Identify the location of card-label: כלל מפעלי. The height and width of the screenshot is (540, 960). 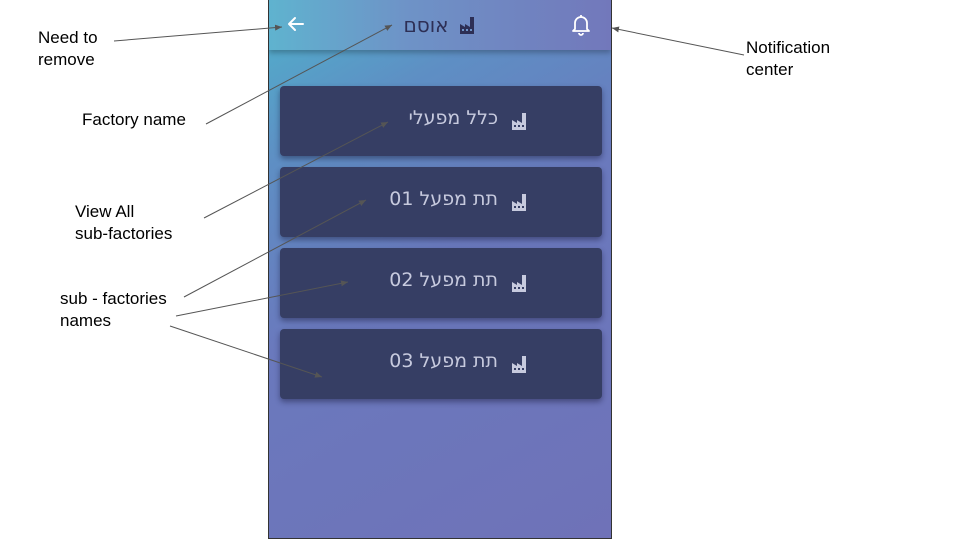
(453, 118).